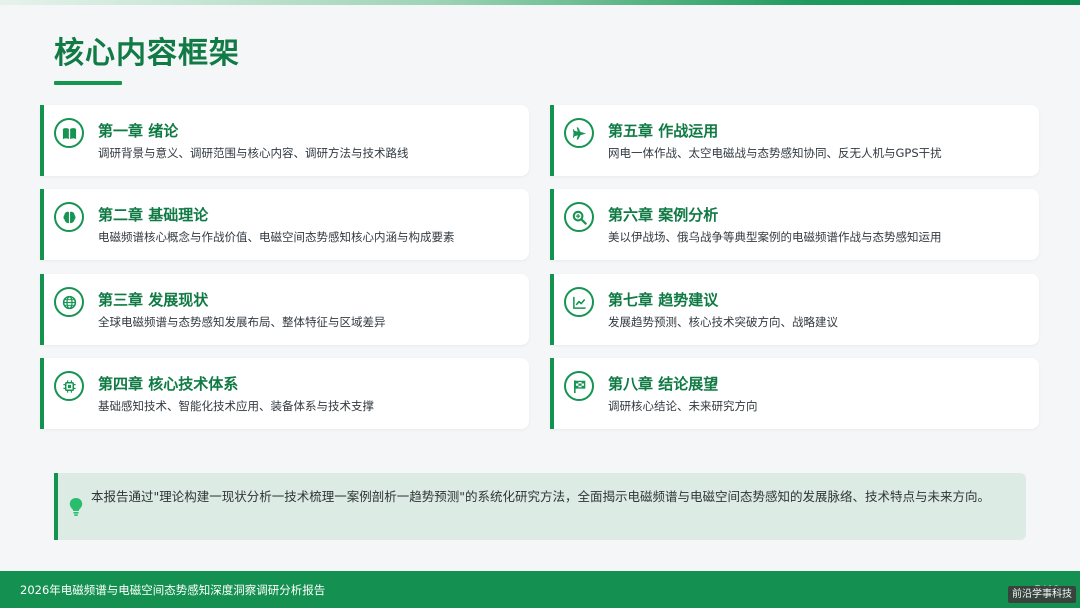  Describe the element at coordinates (540, 589) in the screenshot. I see `footer-bar: 2026年电磁频谱与电磁空间态势感知深度洞察调研分析报告 5/40` at that location.